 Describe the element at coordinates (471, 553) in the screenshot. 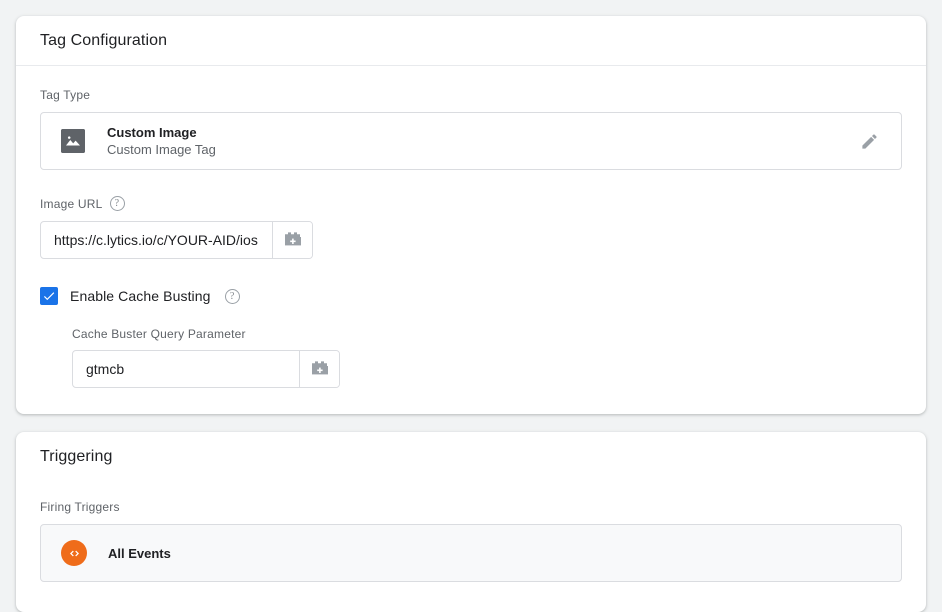

I see `trigger-row: All Events` at that location.